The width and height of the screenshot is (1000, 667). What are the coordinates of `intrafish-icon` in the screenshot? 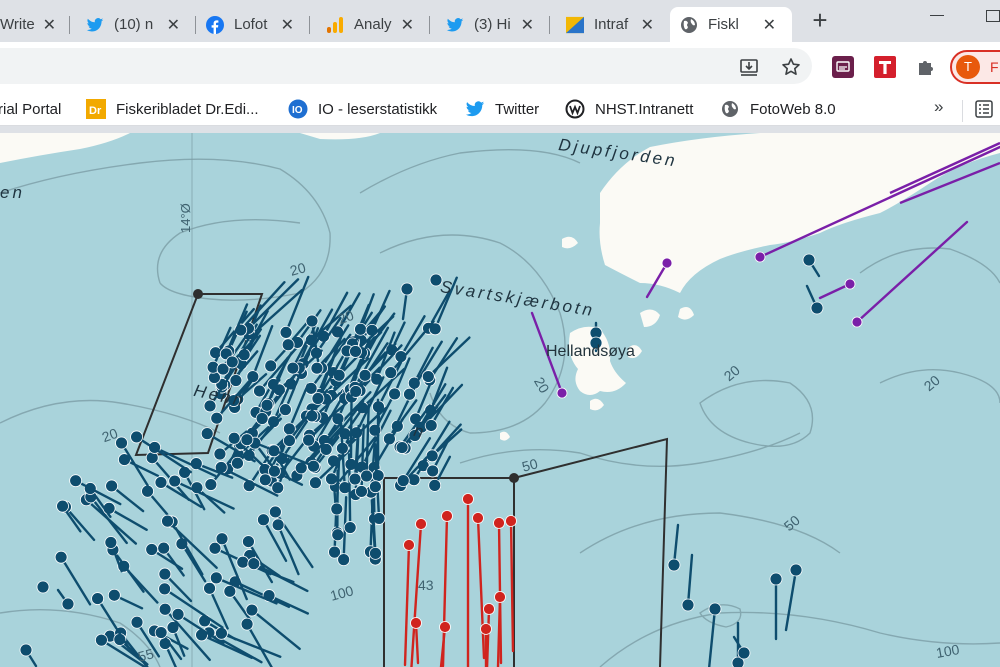 It's located at (575, 25).